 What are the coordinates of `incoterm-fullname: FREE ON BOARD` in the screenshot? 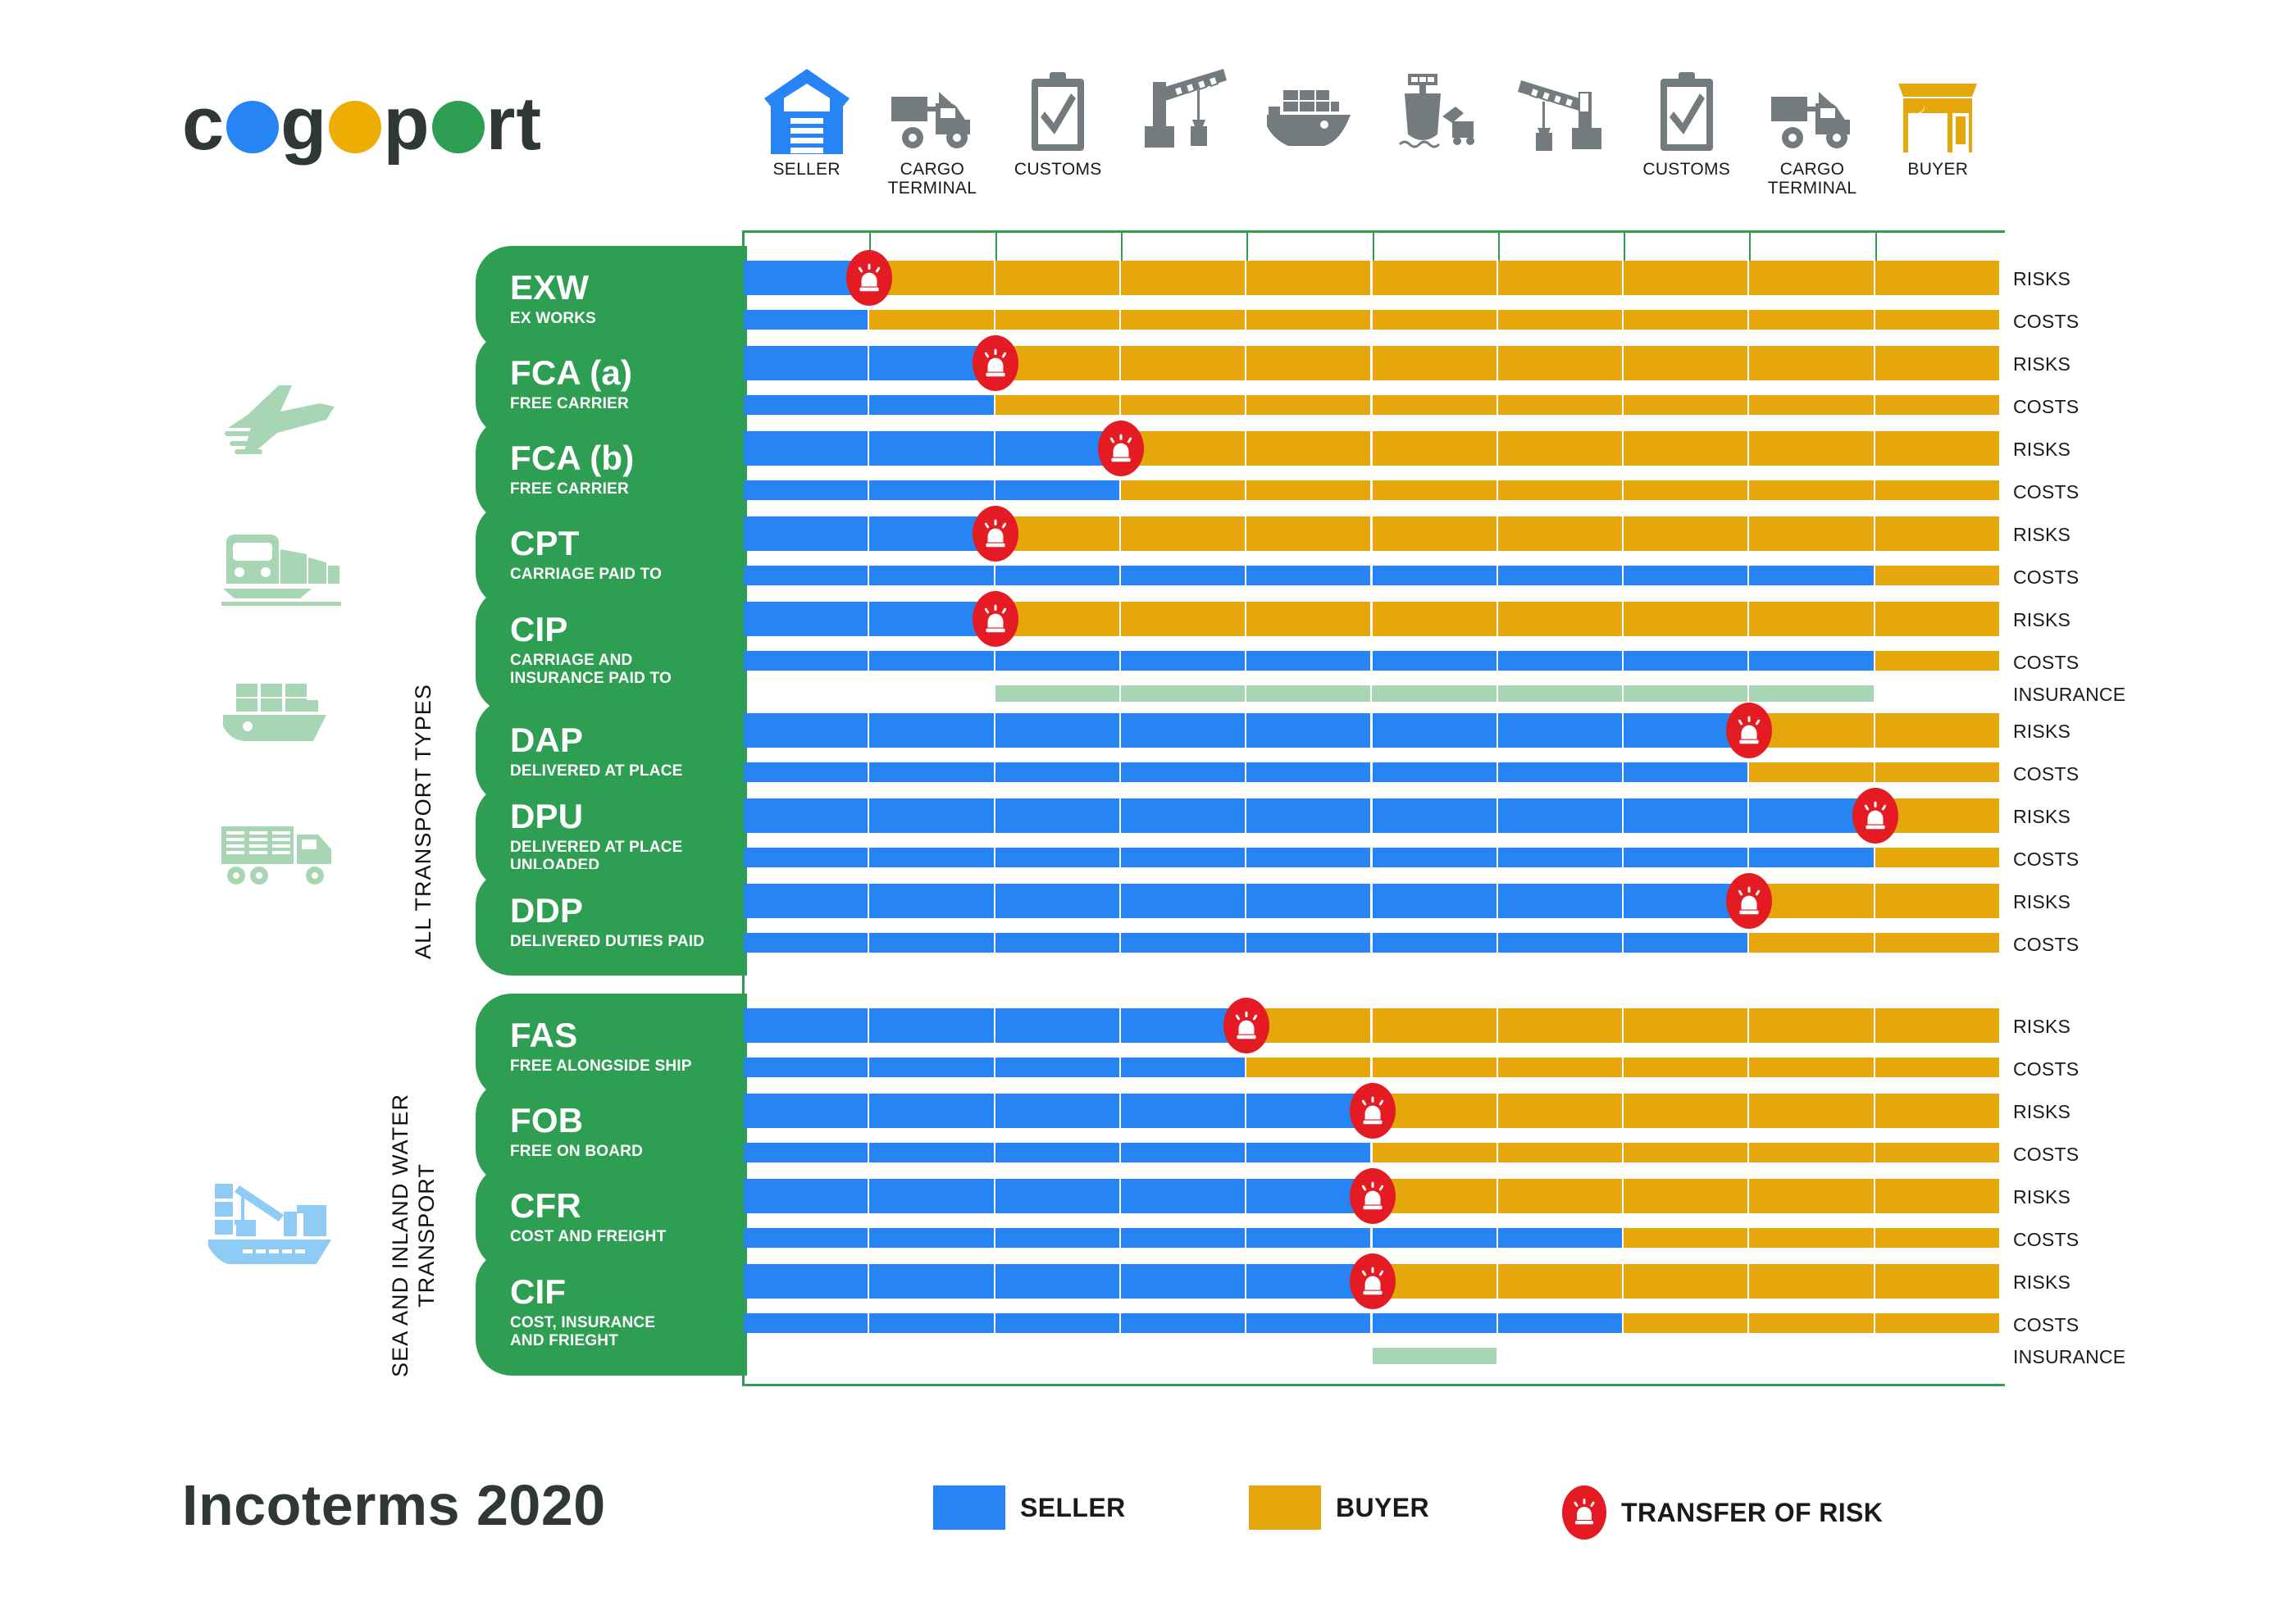 It's located at (576, 1151).